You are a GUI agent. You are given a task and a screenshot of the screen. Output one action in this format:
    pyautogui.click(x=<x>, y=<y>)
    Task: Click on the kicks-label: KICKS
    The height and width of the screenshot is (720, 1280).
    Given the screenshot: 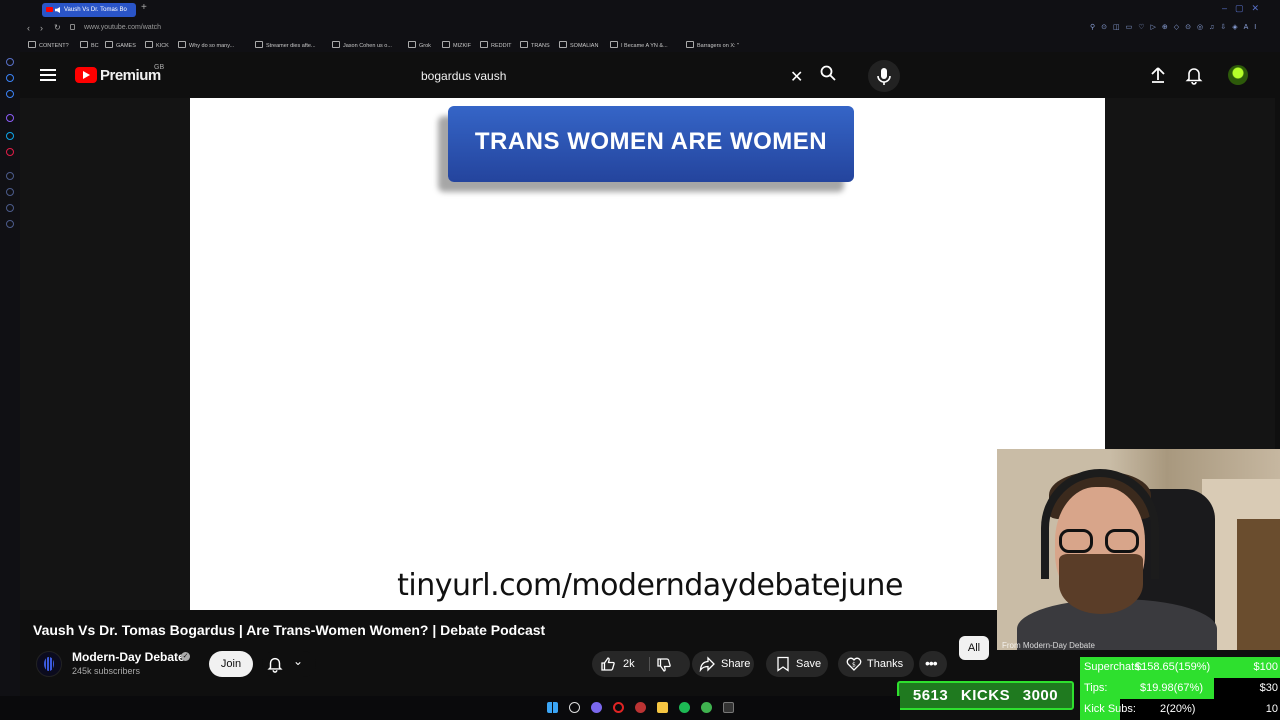 What is the action you would take?
    pyautogui.click(x=985, y=695)
    